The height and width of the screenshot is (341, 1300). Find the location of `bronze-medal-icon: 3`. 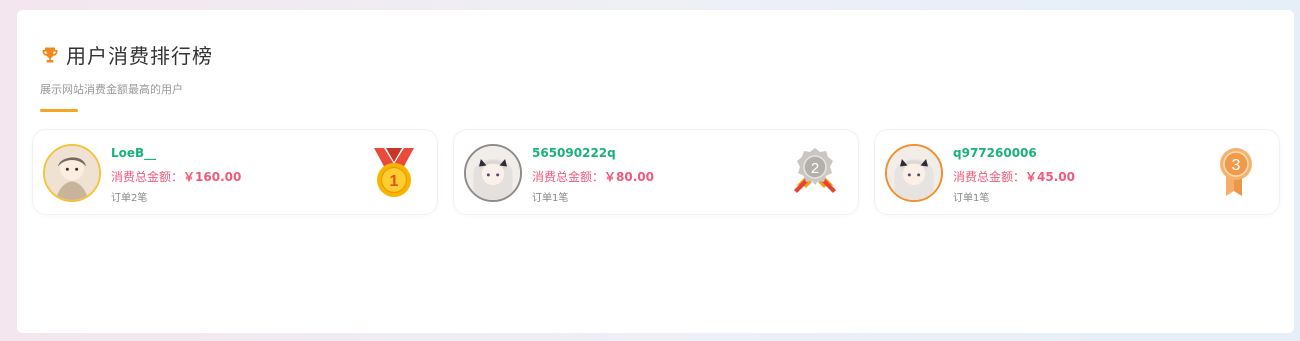

bronze-medal-icon: 3 is located at coordinates (1236, 172).